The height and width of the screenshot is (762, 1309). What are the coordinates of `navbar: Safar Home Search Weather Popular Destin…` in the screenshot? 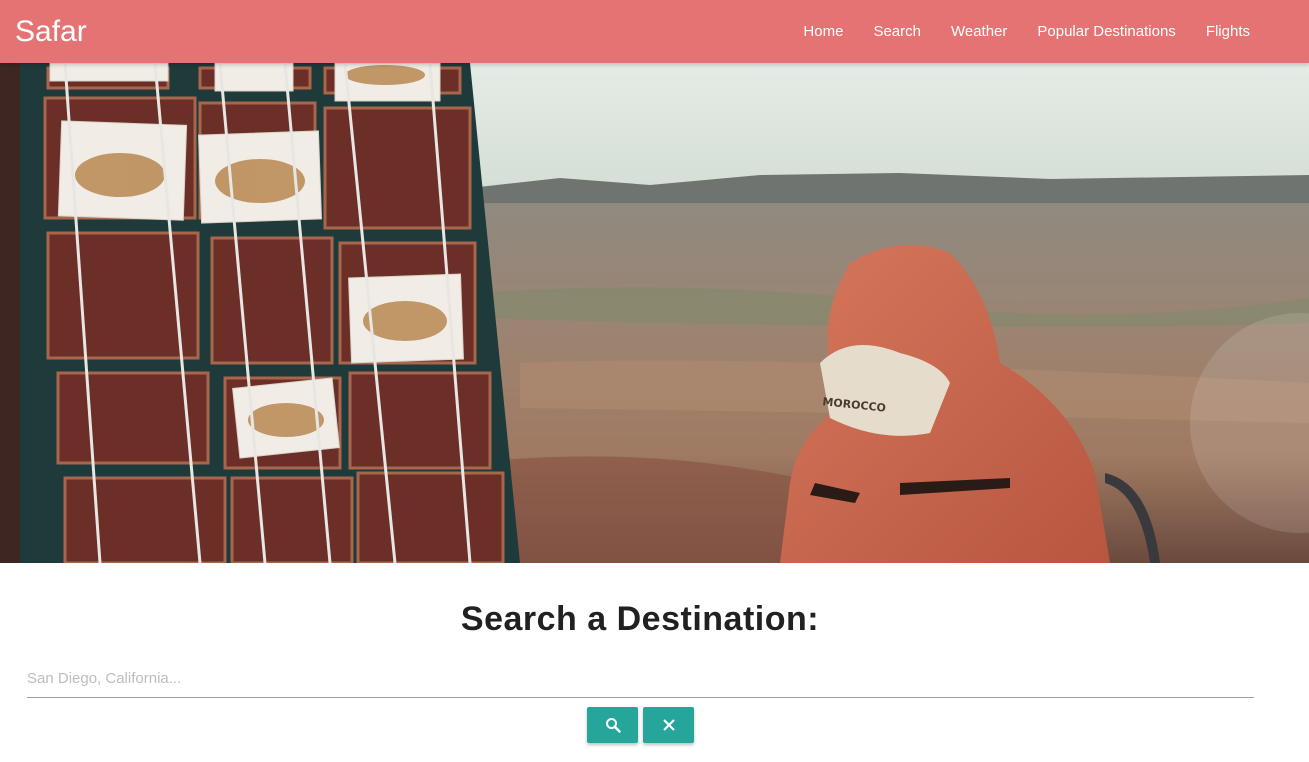 It's located at (654, 31).